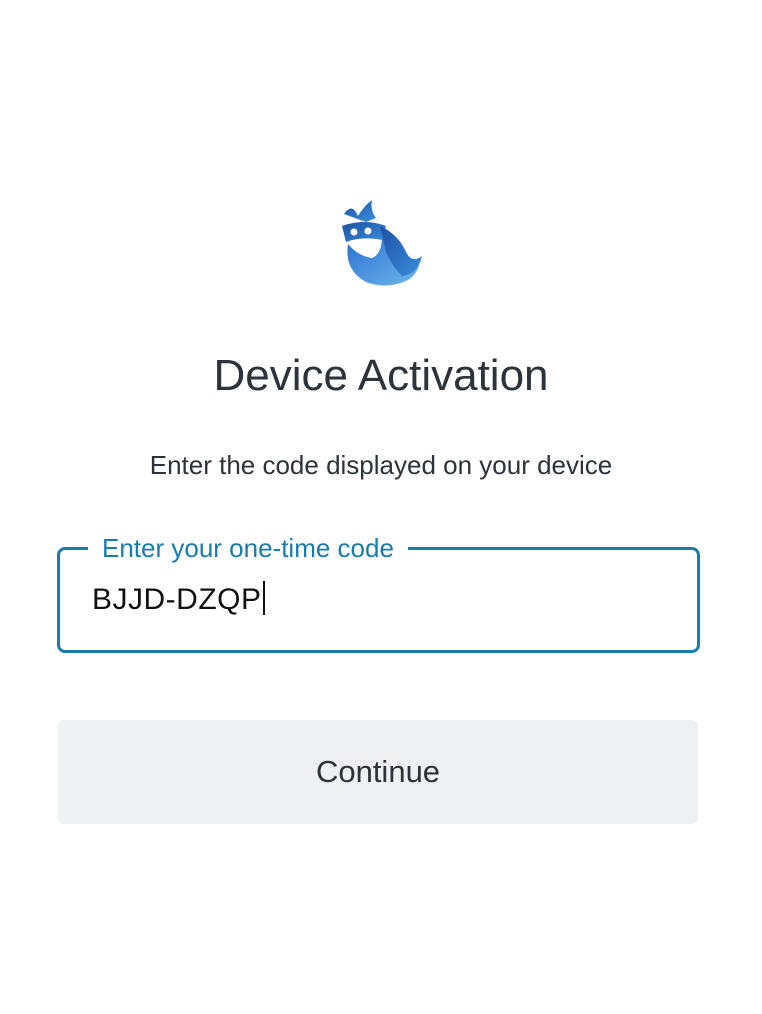 The height and width of the screenshot is (1014, 762). Describe the element at coordinates (381, 375) in the screenshot. I see `page-title: Device Activation` at that location.